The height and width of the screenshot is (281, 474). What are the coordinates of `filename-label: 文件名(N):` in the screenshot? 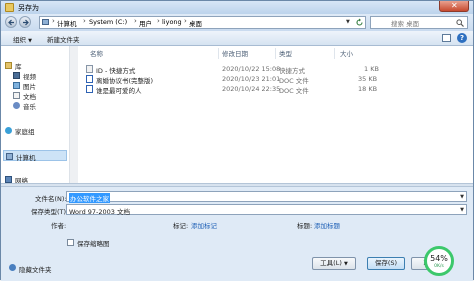 It's located at (51, 199).